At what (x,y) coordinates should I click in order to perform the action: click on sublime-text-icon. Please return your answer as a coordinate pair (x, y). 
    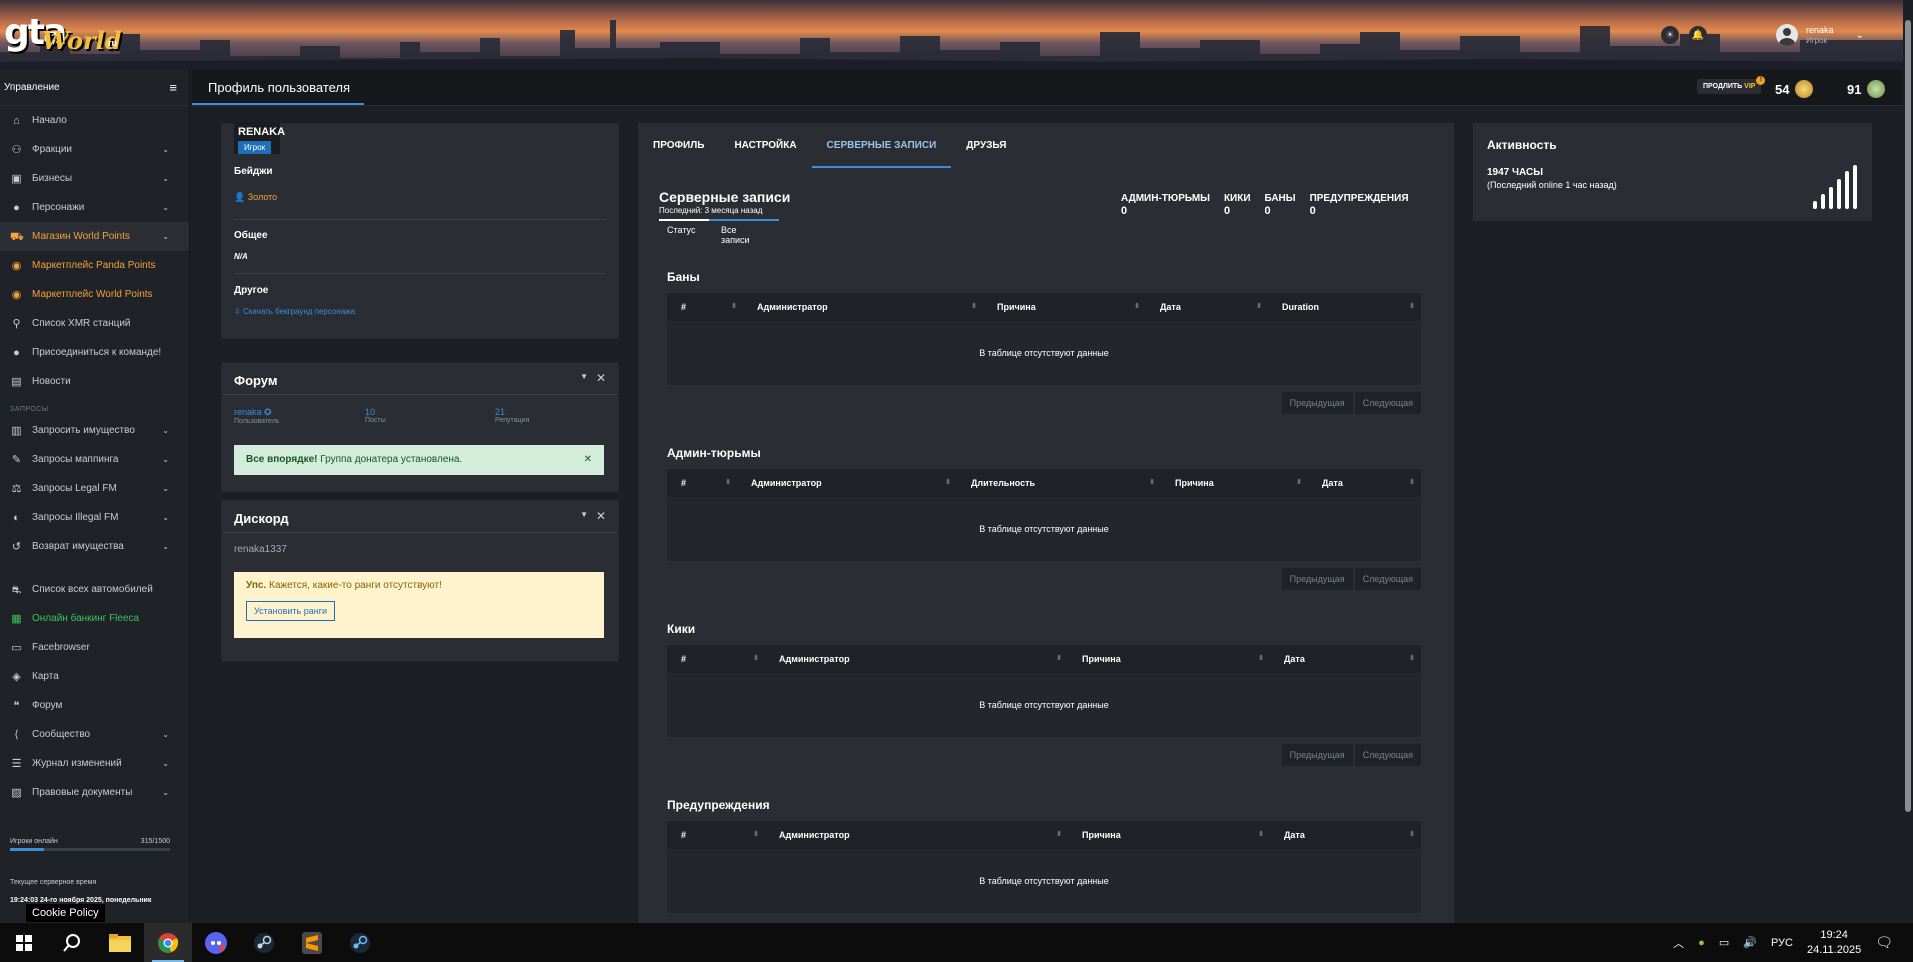
    Looking at the image, I should click on (312, 942).